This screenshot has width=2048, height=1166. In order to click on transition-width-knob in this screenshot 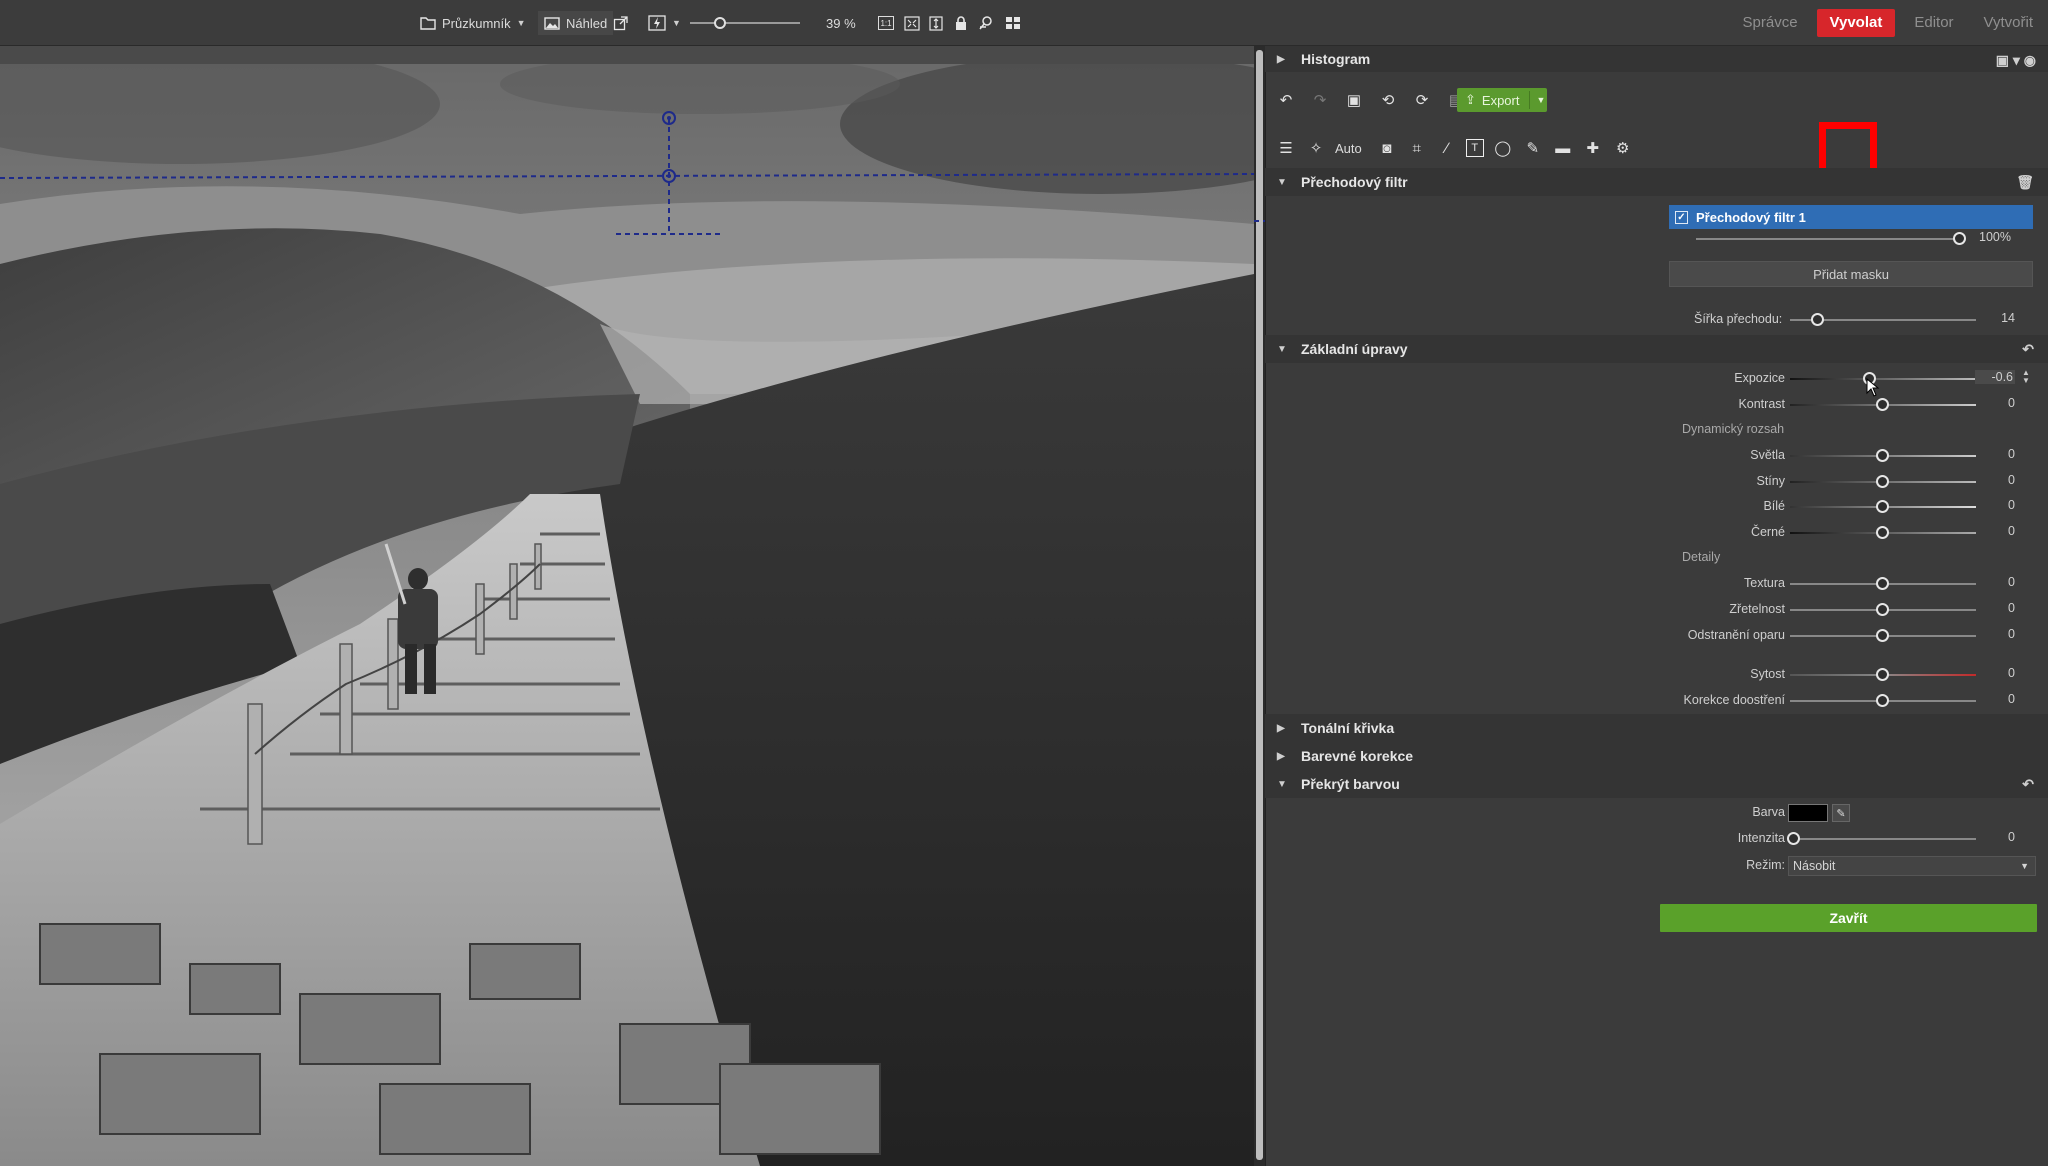, I will do `click(1817, 319)`.